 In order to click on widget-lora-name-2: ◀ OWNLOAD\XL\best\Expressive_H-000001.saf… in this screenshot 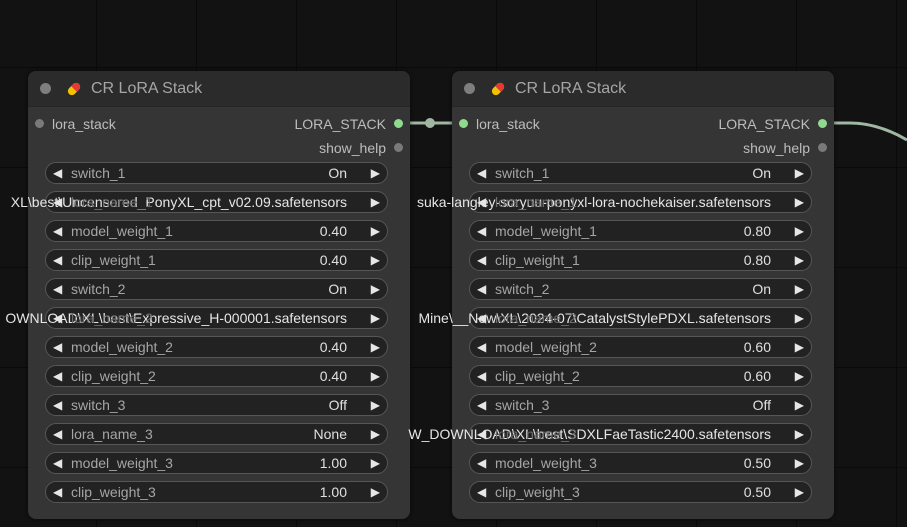, I will do `click(196, 318)`.